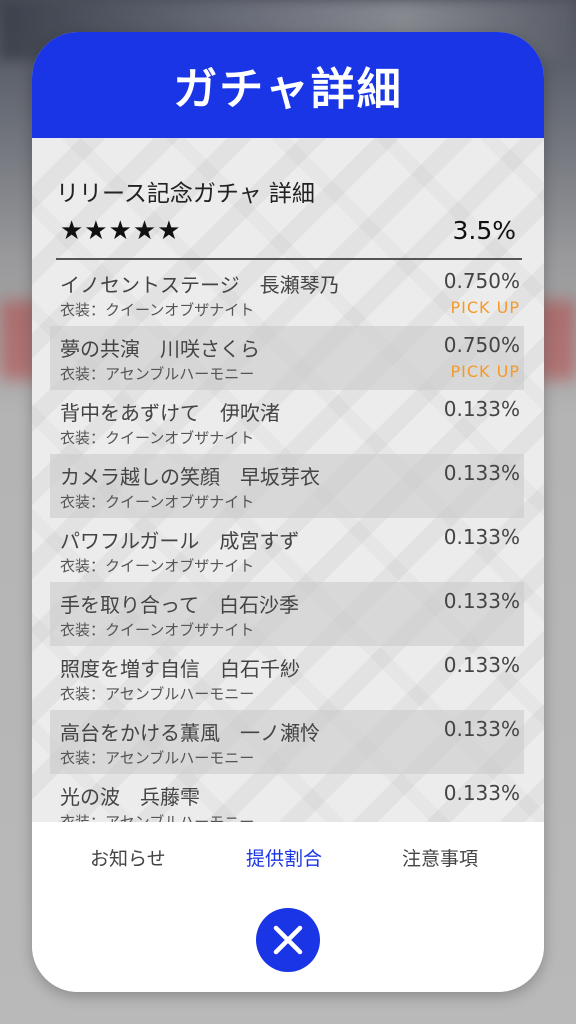 This screenshot has width=576, height=1024. What do you see at coordinates (180, 541) in the screenshot?
I see `card-name: パワフルガール 成宮すず` at bounding box center [180, 541].